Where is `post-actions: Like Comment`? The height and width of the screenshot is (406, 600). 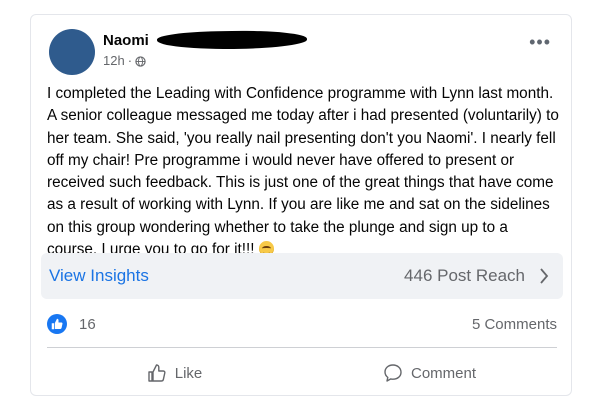 post-actions: Like Comment is located at coordinates (302, 373).